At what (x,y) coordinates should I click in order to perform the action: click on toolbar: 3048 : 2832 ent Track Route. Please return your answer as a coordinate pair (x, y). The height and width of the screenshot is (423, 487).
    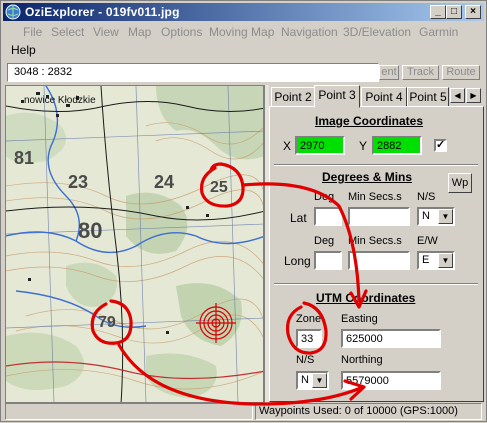
    Looking at the image, I should click on (243, 72).